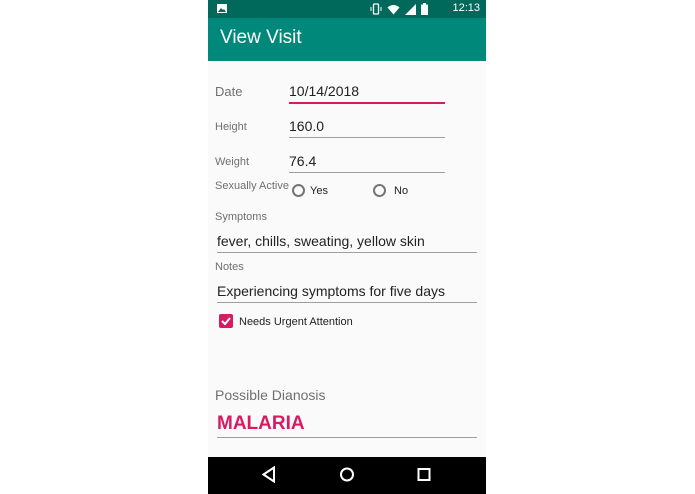 The width and height of the screenshot is (695, 494). Describe the element at coordinates (367, 92) in the screenshot. I see `date-field: 10/14/2018` at that location.